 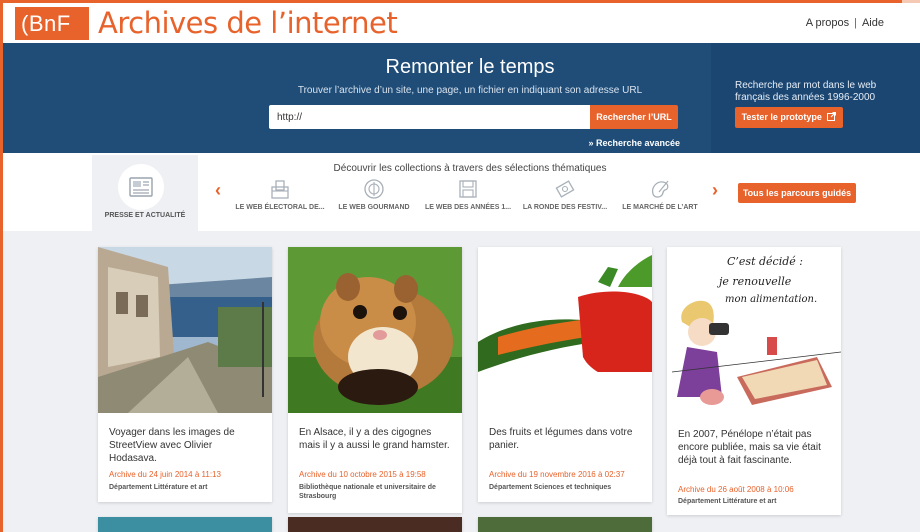 What do you see at coordinates (771, 299) in the screenshot?
I see `handwriting-line-3: mon alimentation.` at bounding box center [771, 299].